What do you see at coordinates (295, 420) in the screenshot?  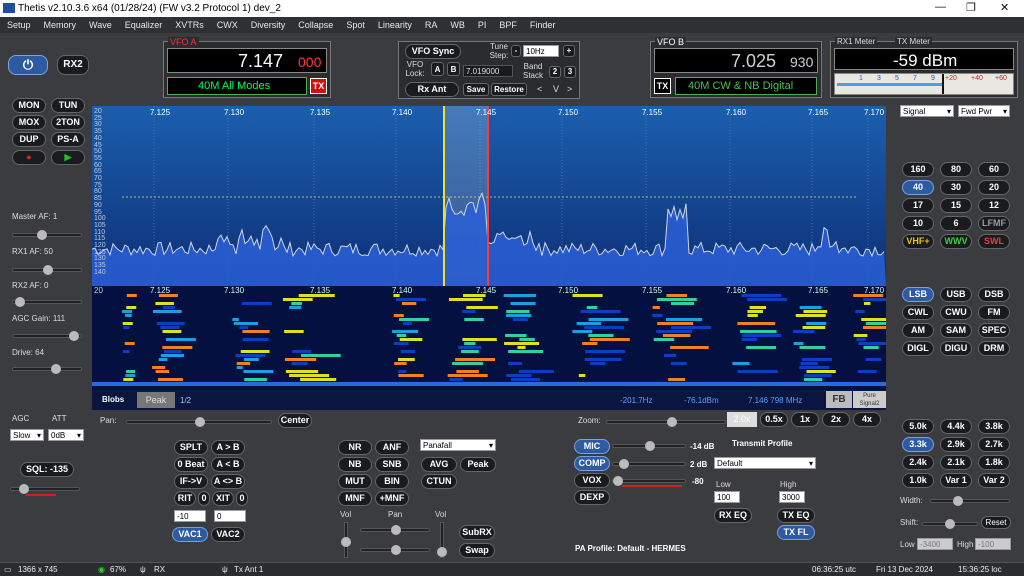 I see `center-button: Center` at bounding box center [295, 420].